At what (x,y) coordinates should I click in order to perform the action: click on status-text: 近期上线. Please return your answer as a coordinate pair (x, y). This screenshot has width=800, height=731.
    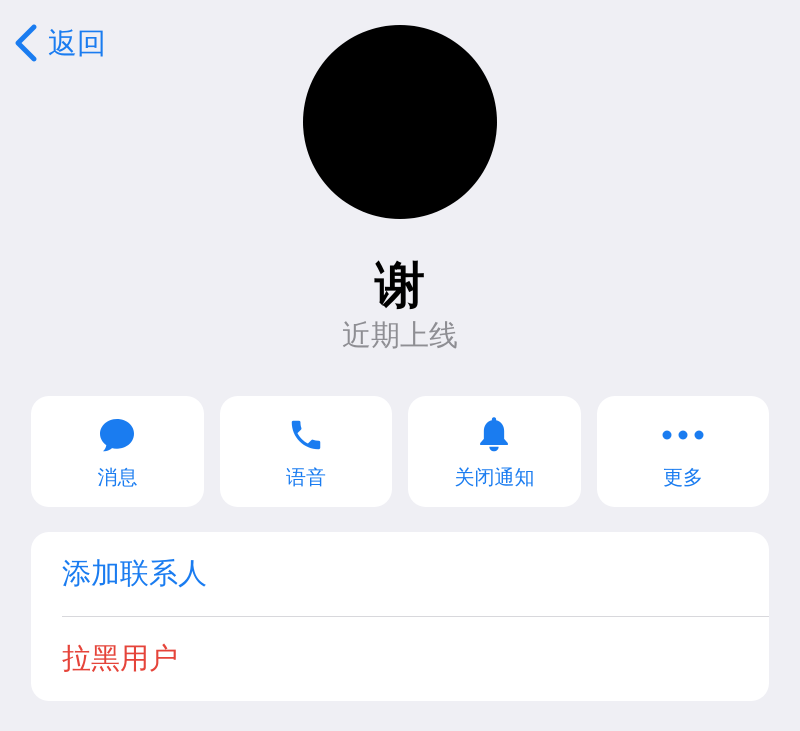
    Looking at the image, I should click on (400, 335).